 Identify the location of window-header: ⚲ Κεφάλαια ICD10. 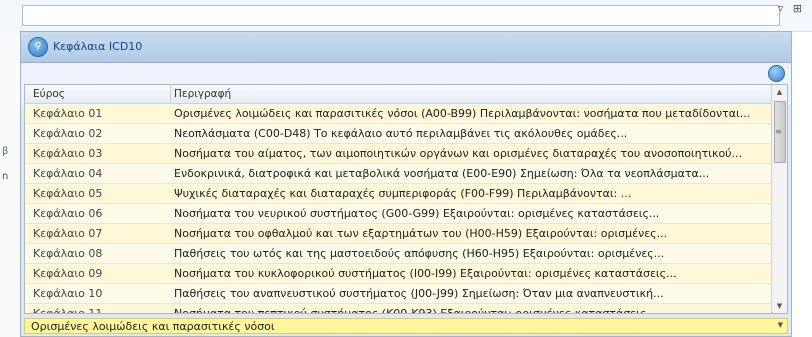
(406, 47).